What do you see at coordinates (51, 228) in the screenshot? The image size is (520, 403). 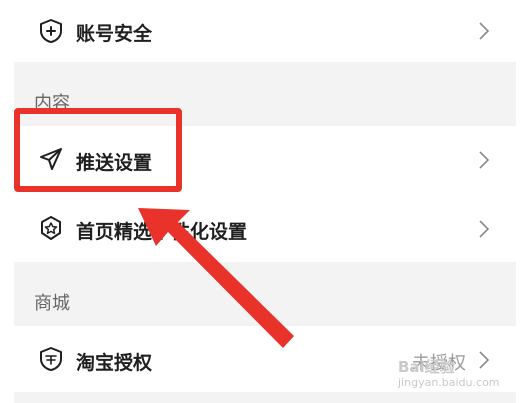 I see `star-badge-icon` at bounding box center [51, 228].